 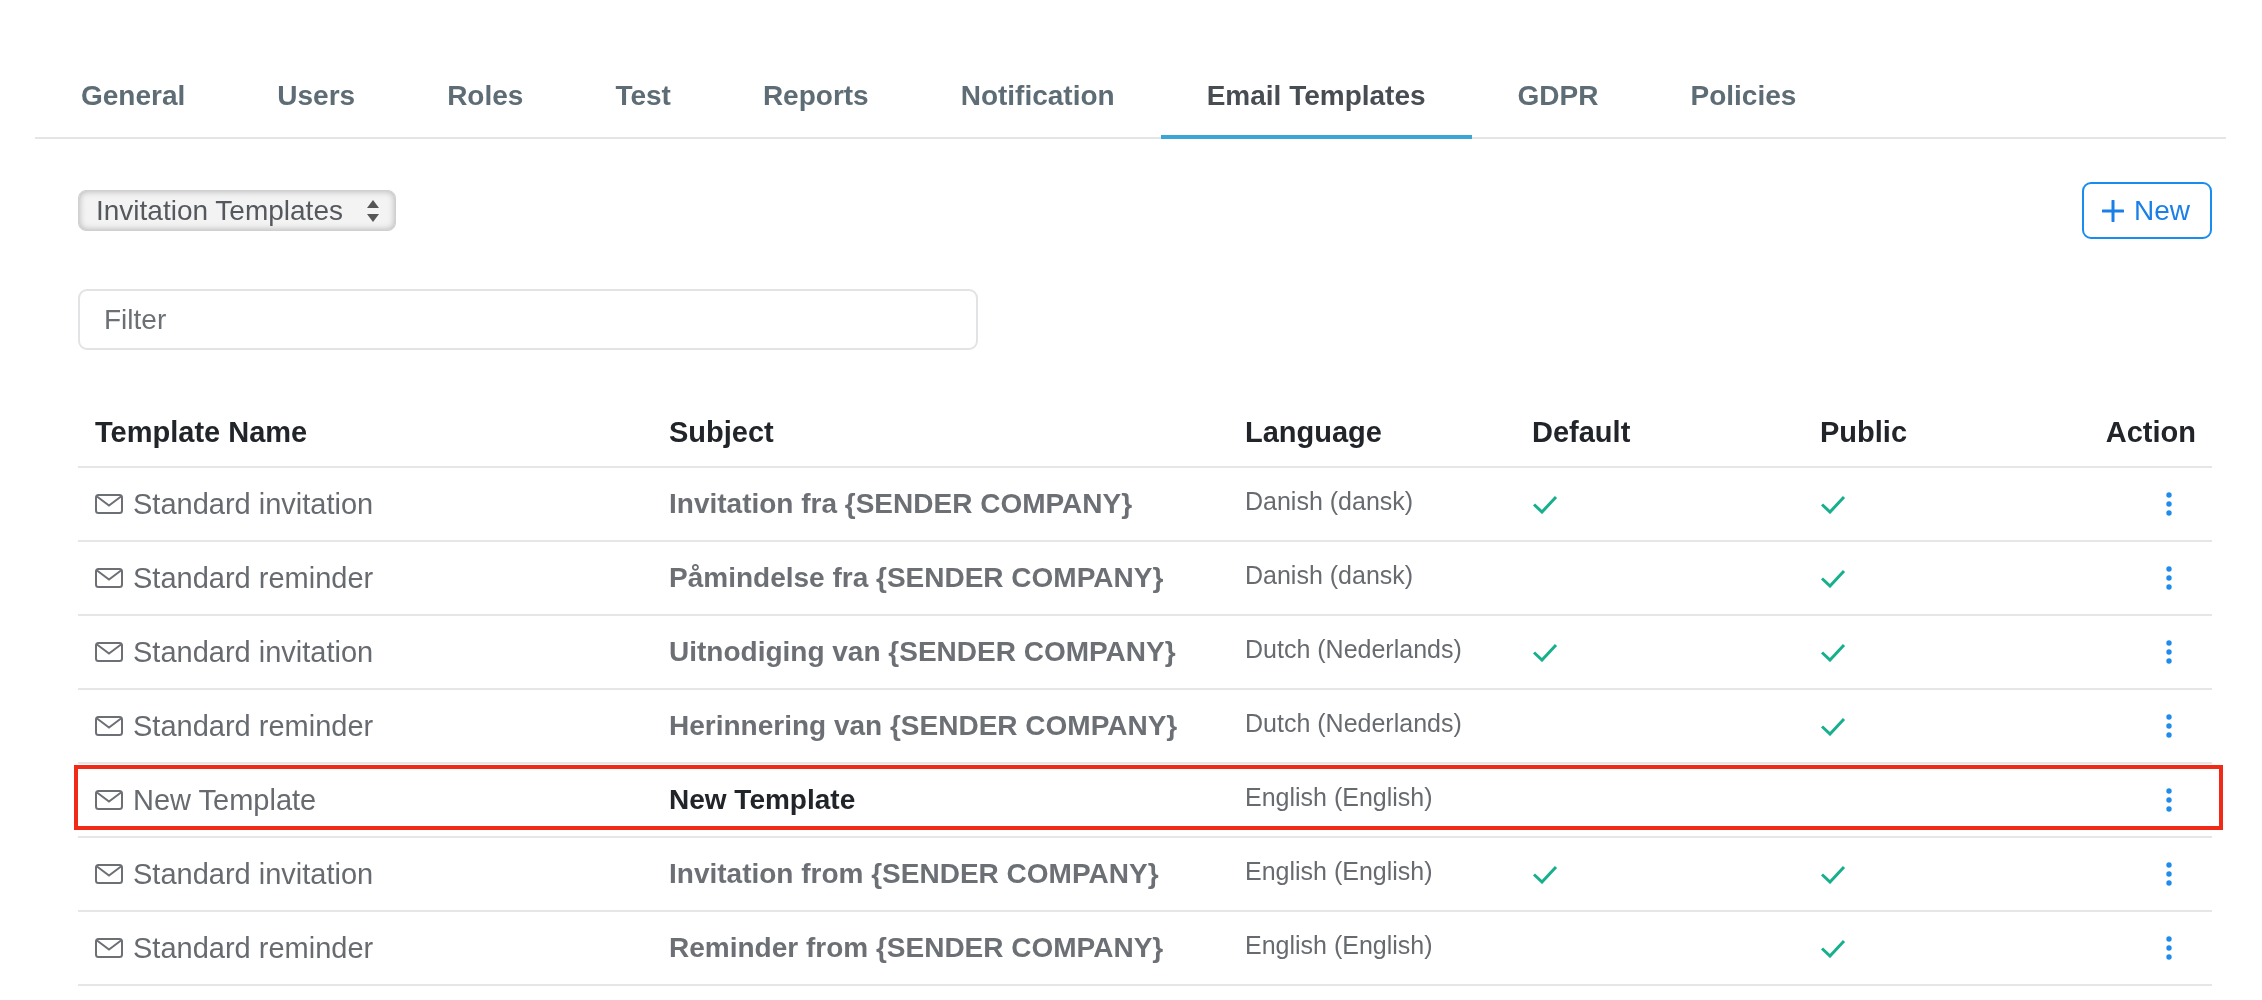 I want to click on column-header: Default, so click(x=1581, y=432).